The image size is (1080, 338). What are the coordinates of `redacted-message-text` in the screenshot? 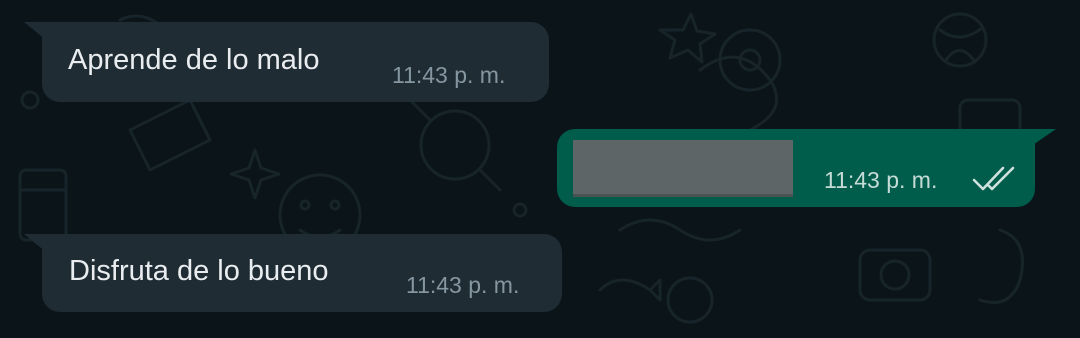 It's located at (683, 168).